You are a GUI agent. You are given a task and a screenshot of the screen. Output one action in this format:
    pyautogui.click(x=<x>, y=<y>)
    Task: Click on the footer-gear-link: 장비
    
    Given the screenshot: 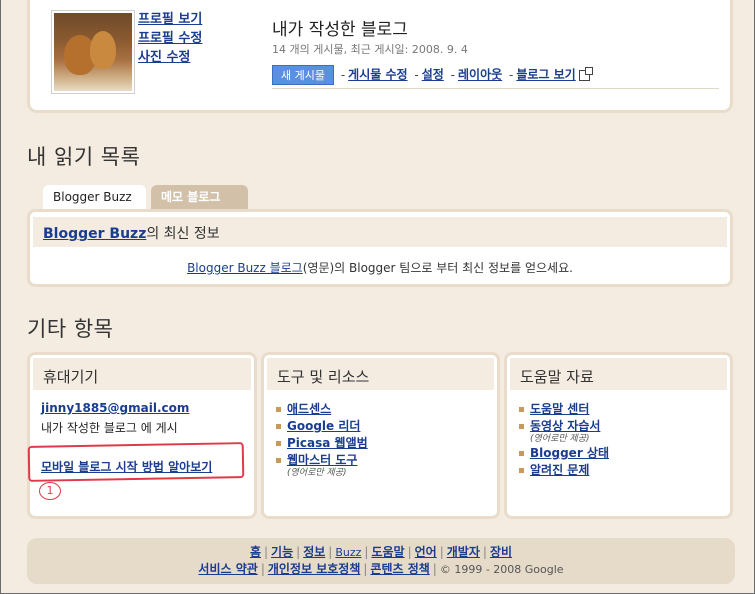 What is the action you would take?
    pyautogui.click(x=501, y=552)
    